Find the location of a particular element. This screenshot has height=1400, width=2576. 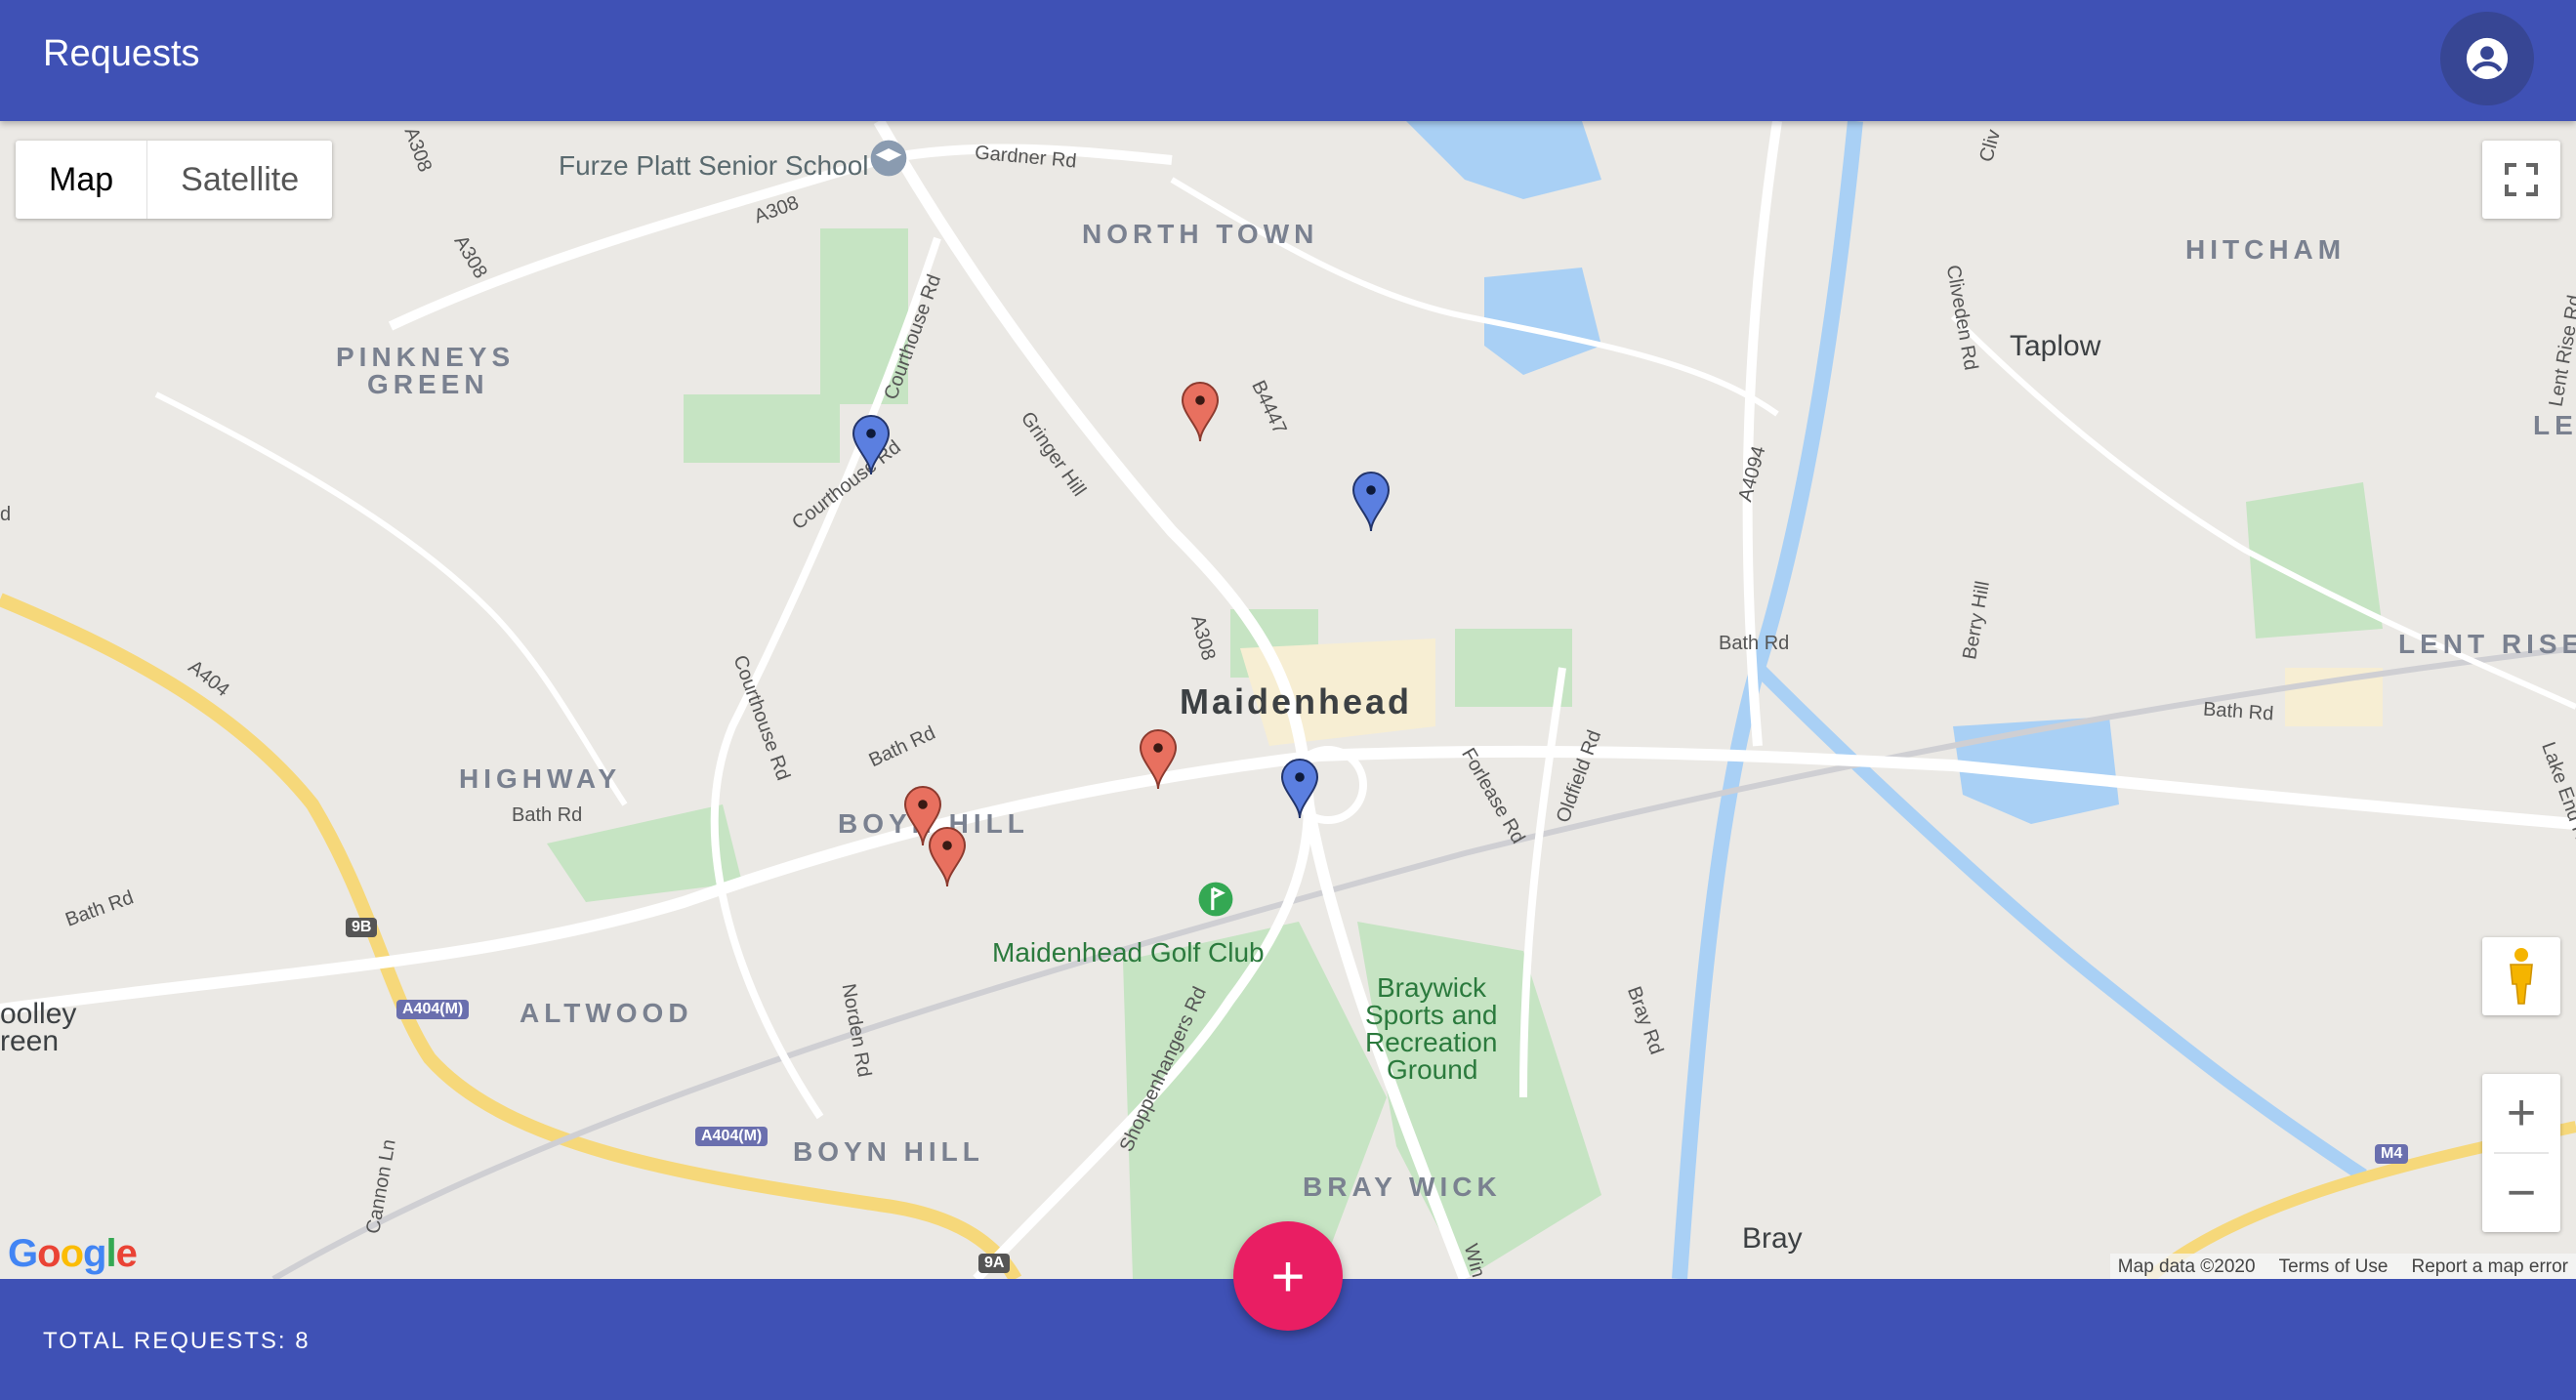

add-icon: + is located at coordinates (1288, 1276).